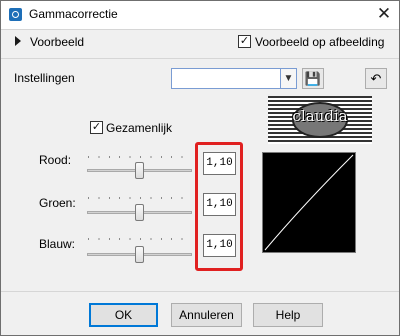 The height and width of the screenshot is (336, 400). I want to click on preview-expand-icon, so click(18, 41).